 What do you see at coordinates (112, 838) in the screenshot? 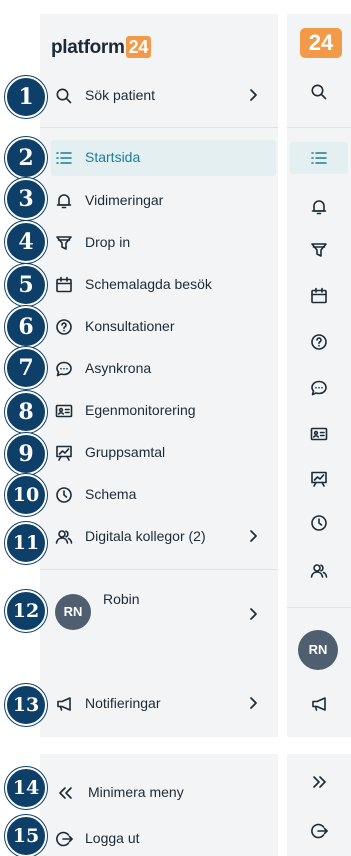
I see `logout-label: Logga ut` at bounding box center [112, 838].